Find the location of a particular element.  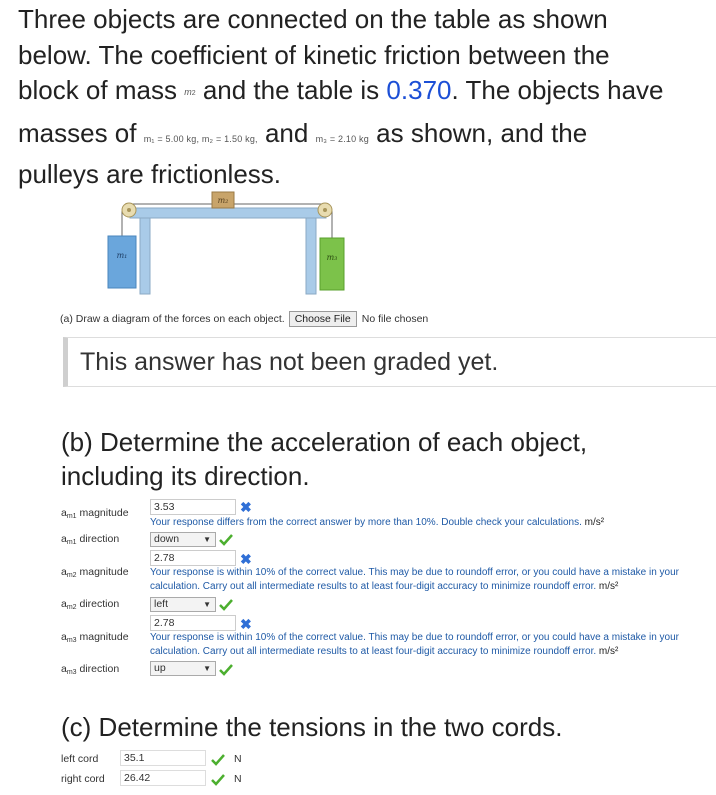

am3-magnitude-input: 2.78 is located at coordinates (193, 623).